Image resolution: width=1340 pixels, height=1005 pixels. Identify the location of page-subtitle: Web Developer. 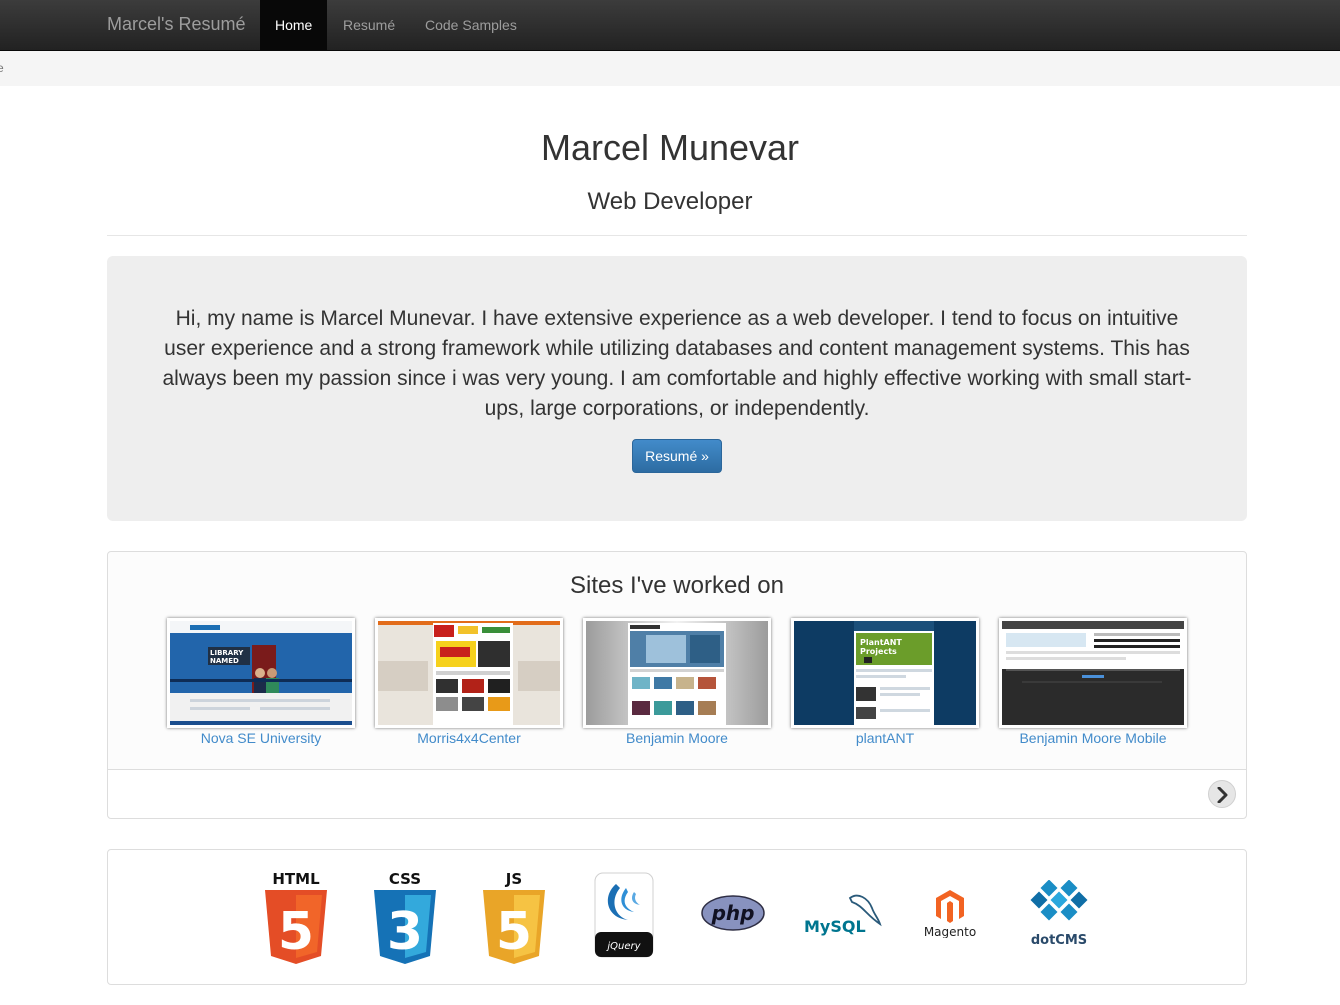
(670, 201).